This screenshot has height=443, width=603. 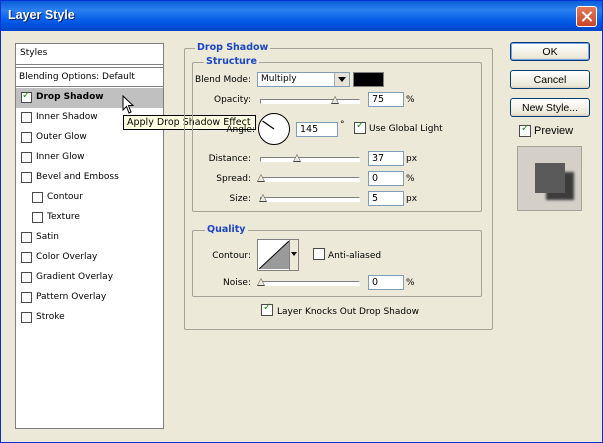 I want to click on style-item-label: Contour, so click(x=65, y=197).